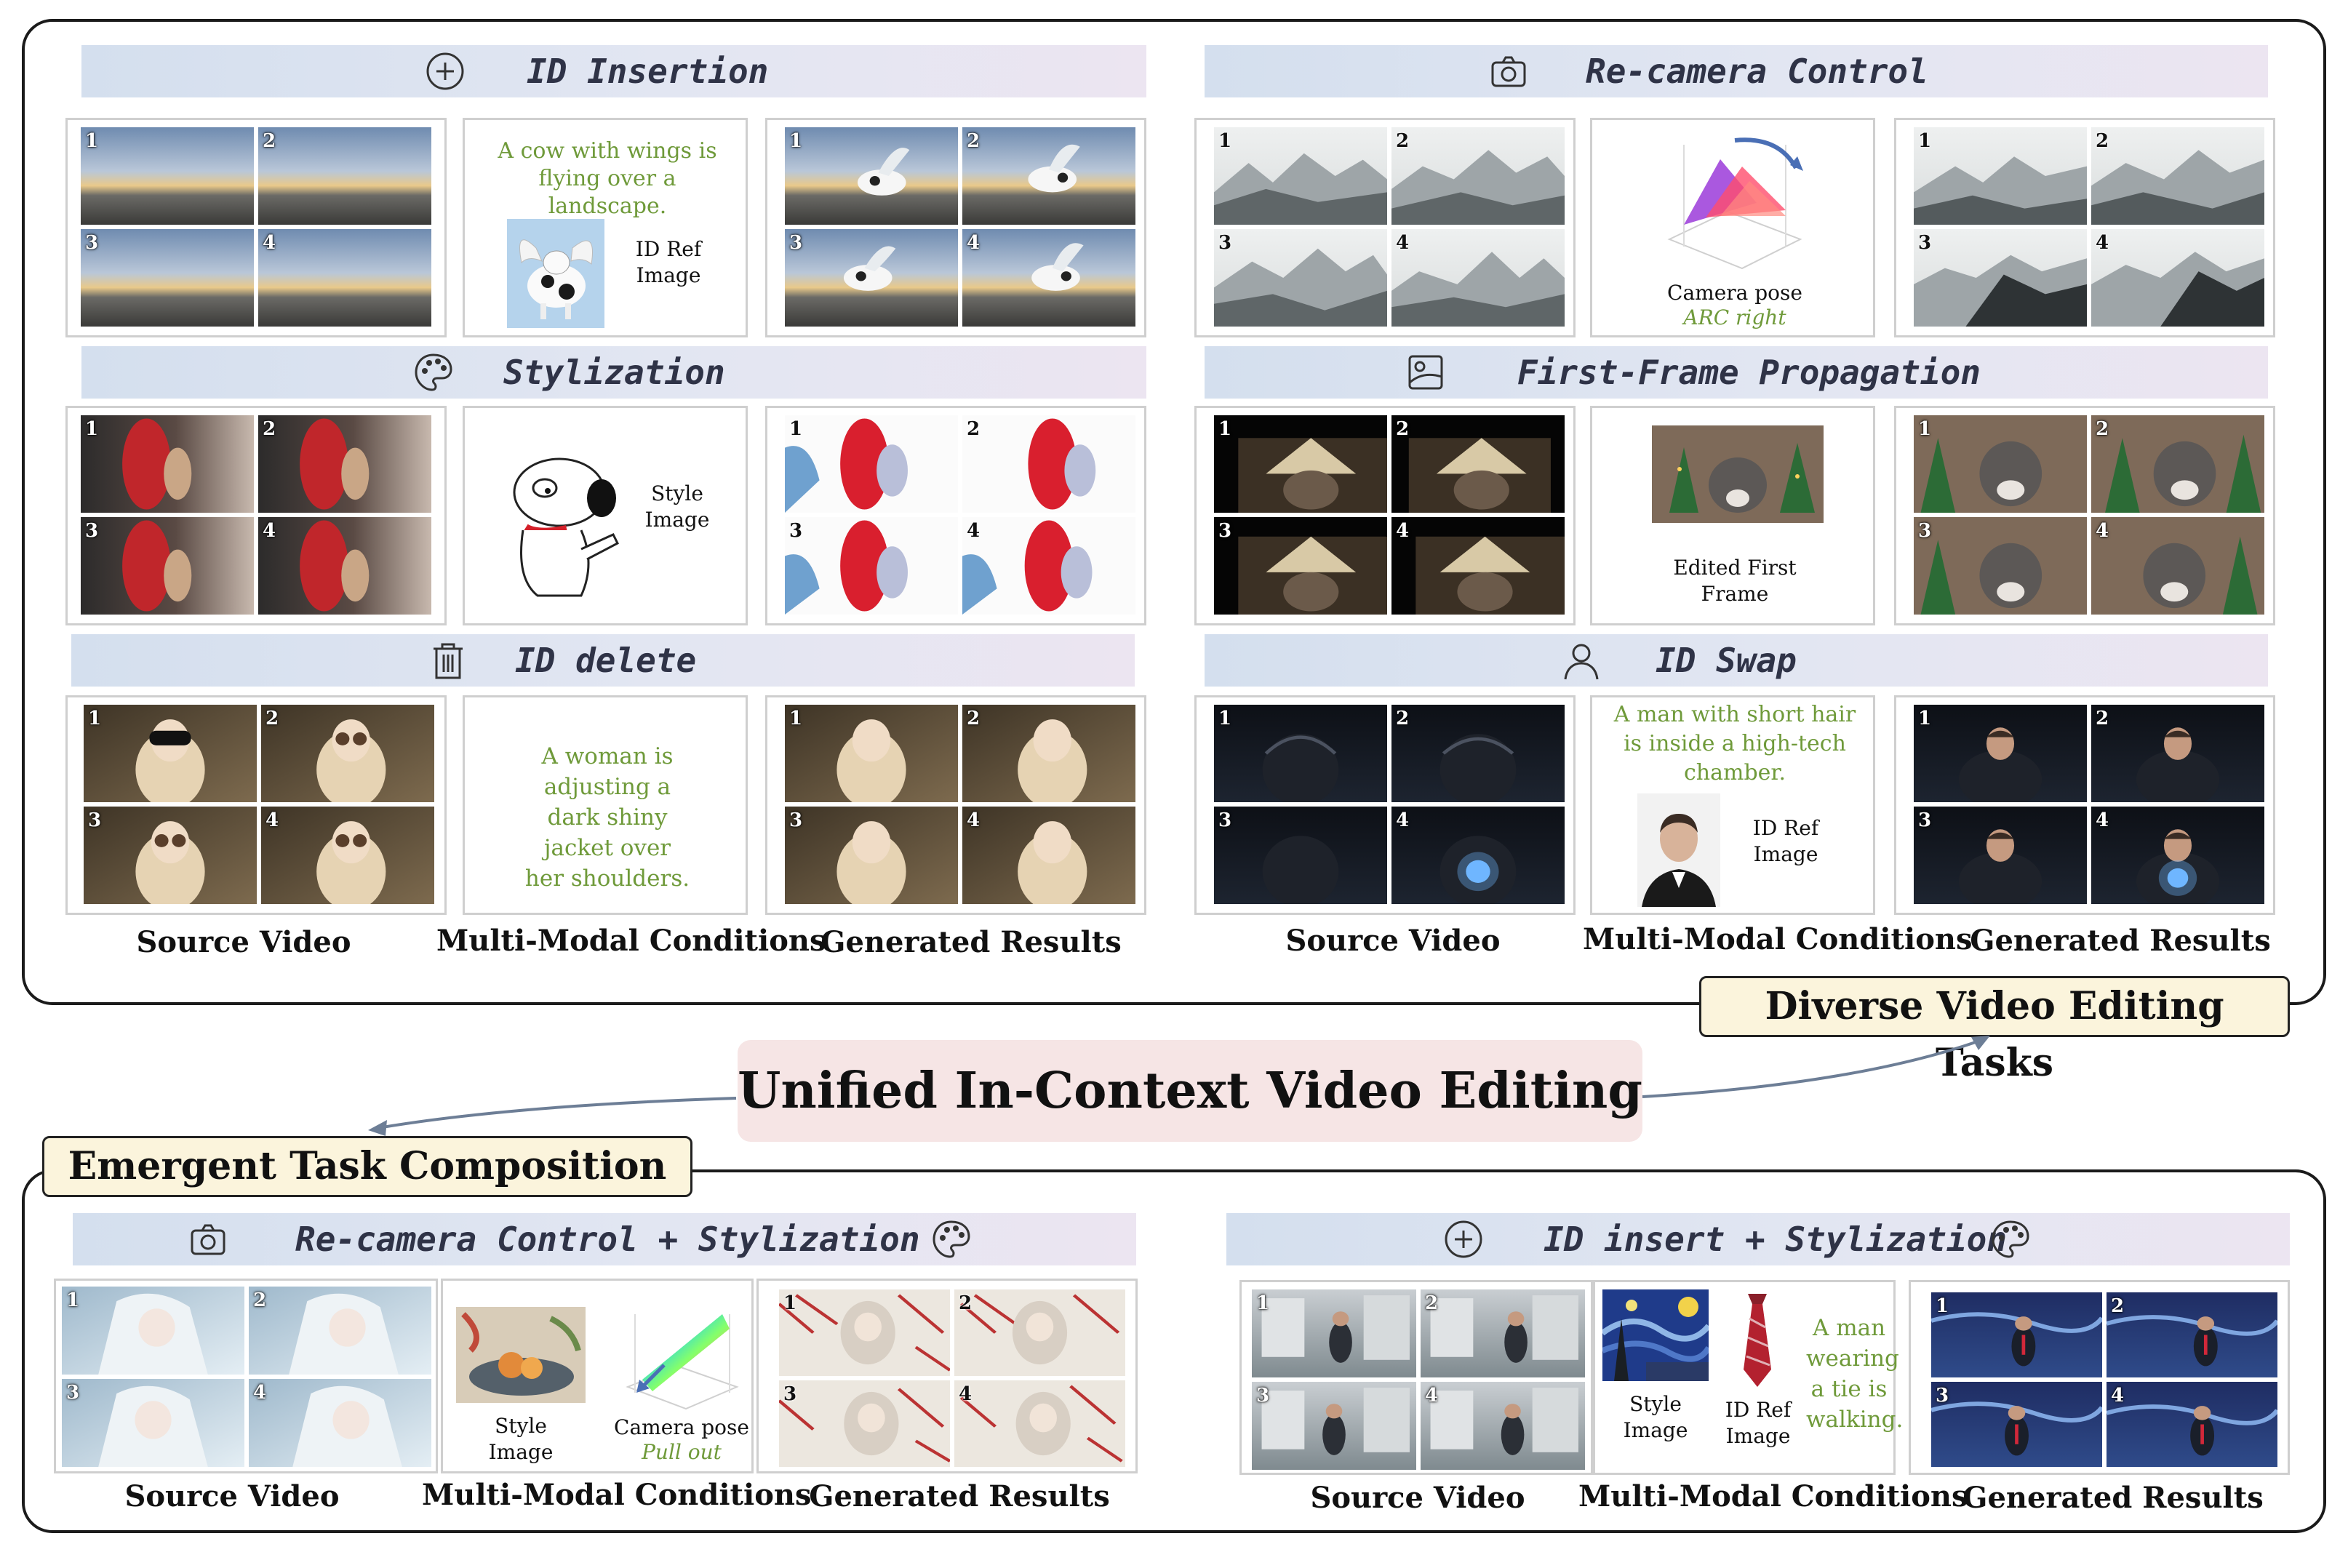 This screenshot has height=1568, width=2348. Describe the element at coordinates (521, 1355) in the screenshot. I see `still-life-style-image` at that location.